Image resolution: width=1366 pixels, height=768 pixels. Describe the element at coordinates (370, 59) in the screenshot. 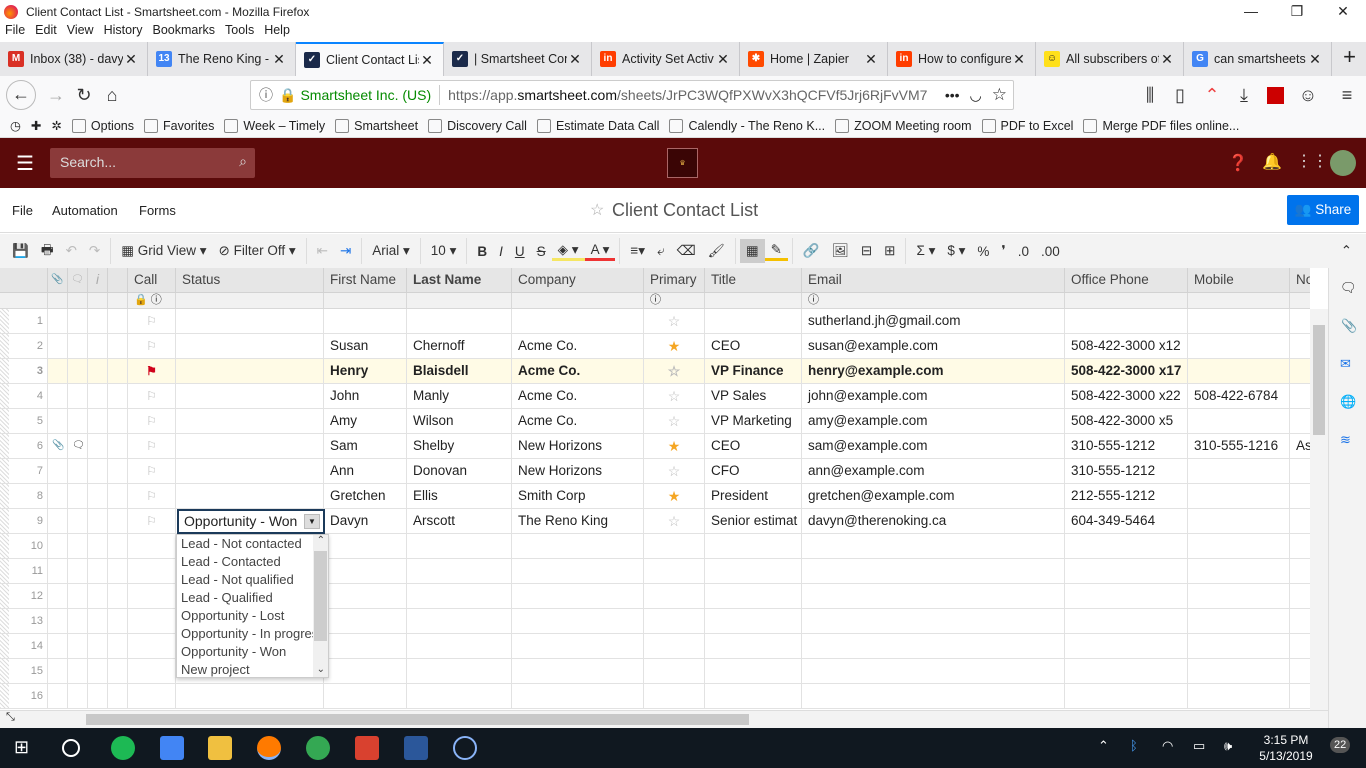

I see `tab-2: ✓ Client Contact List ✕` at that location.